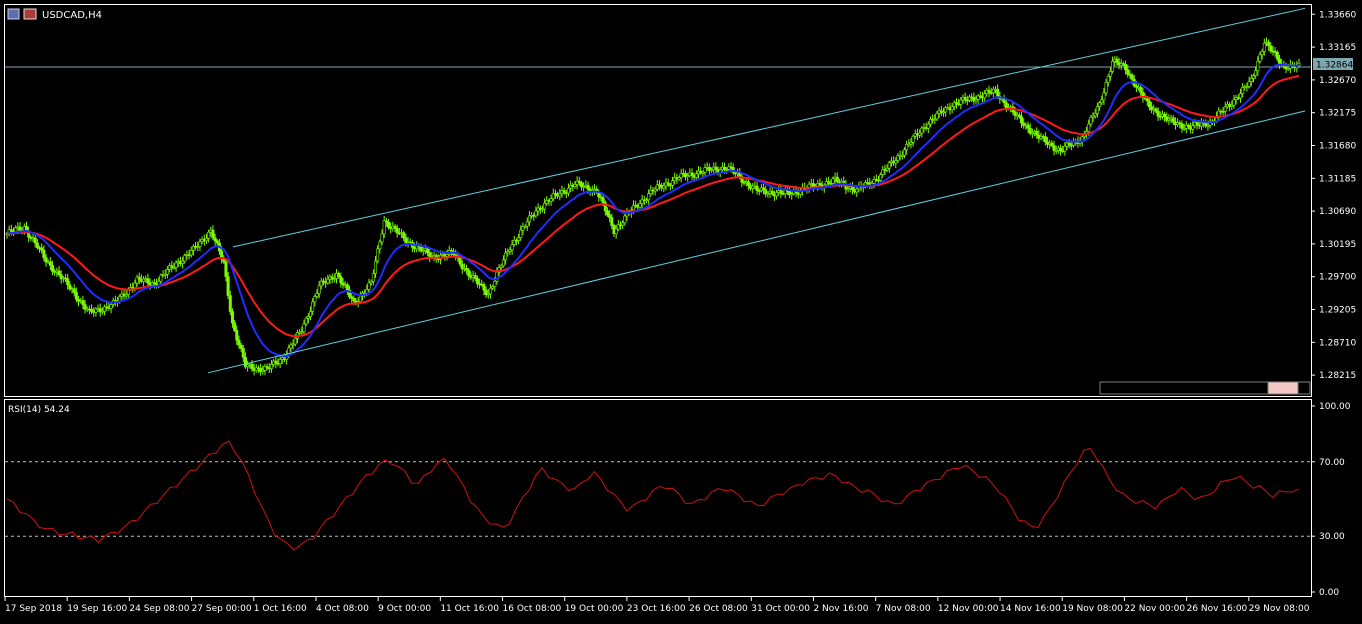 This screenshot has height=624, width=1362. I want to click on rsi-tick-label: 100.00, so click(1335, 407).